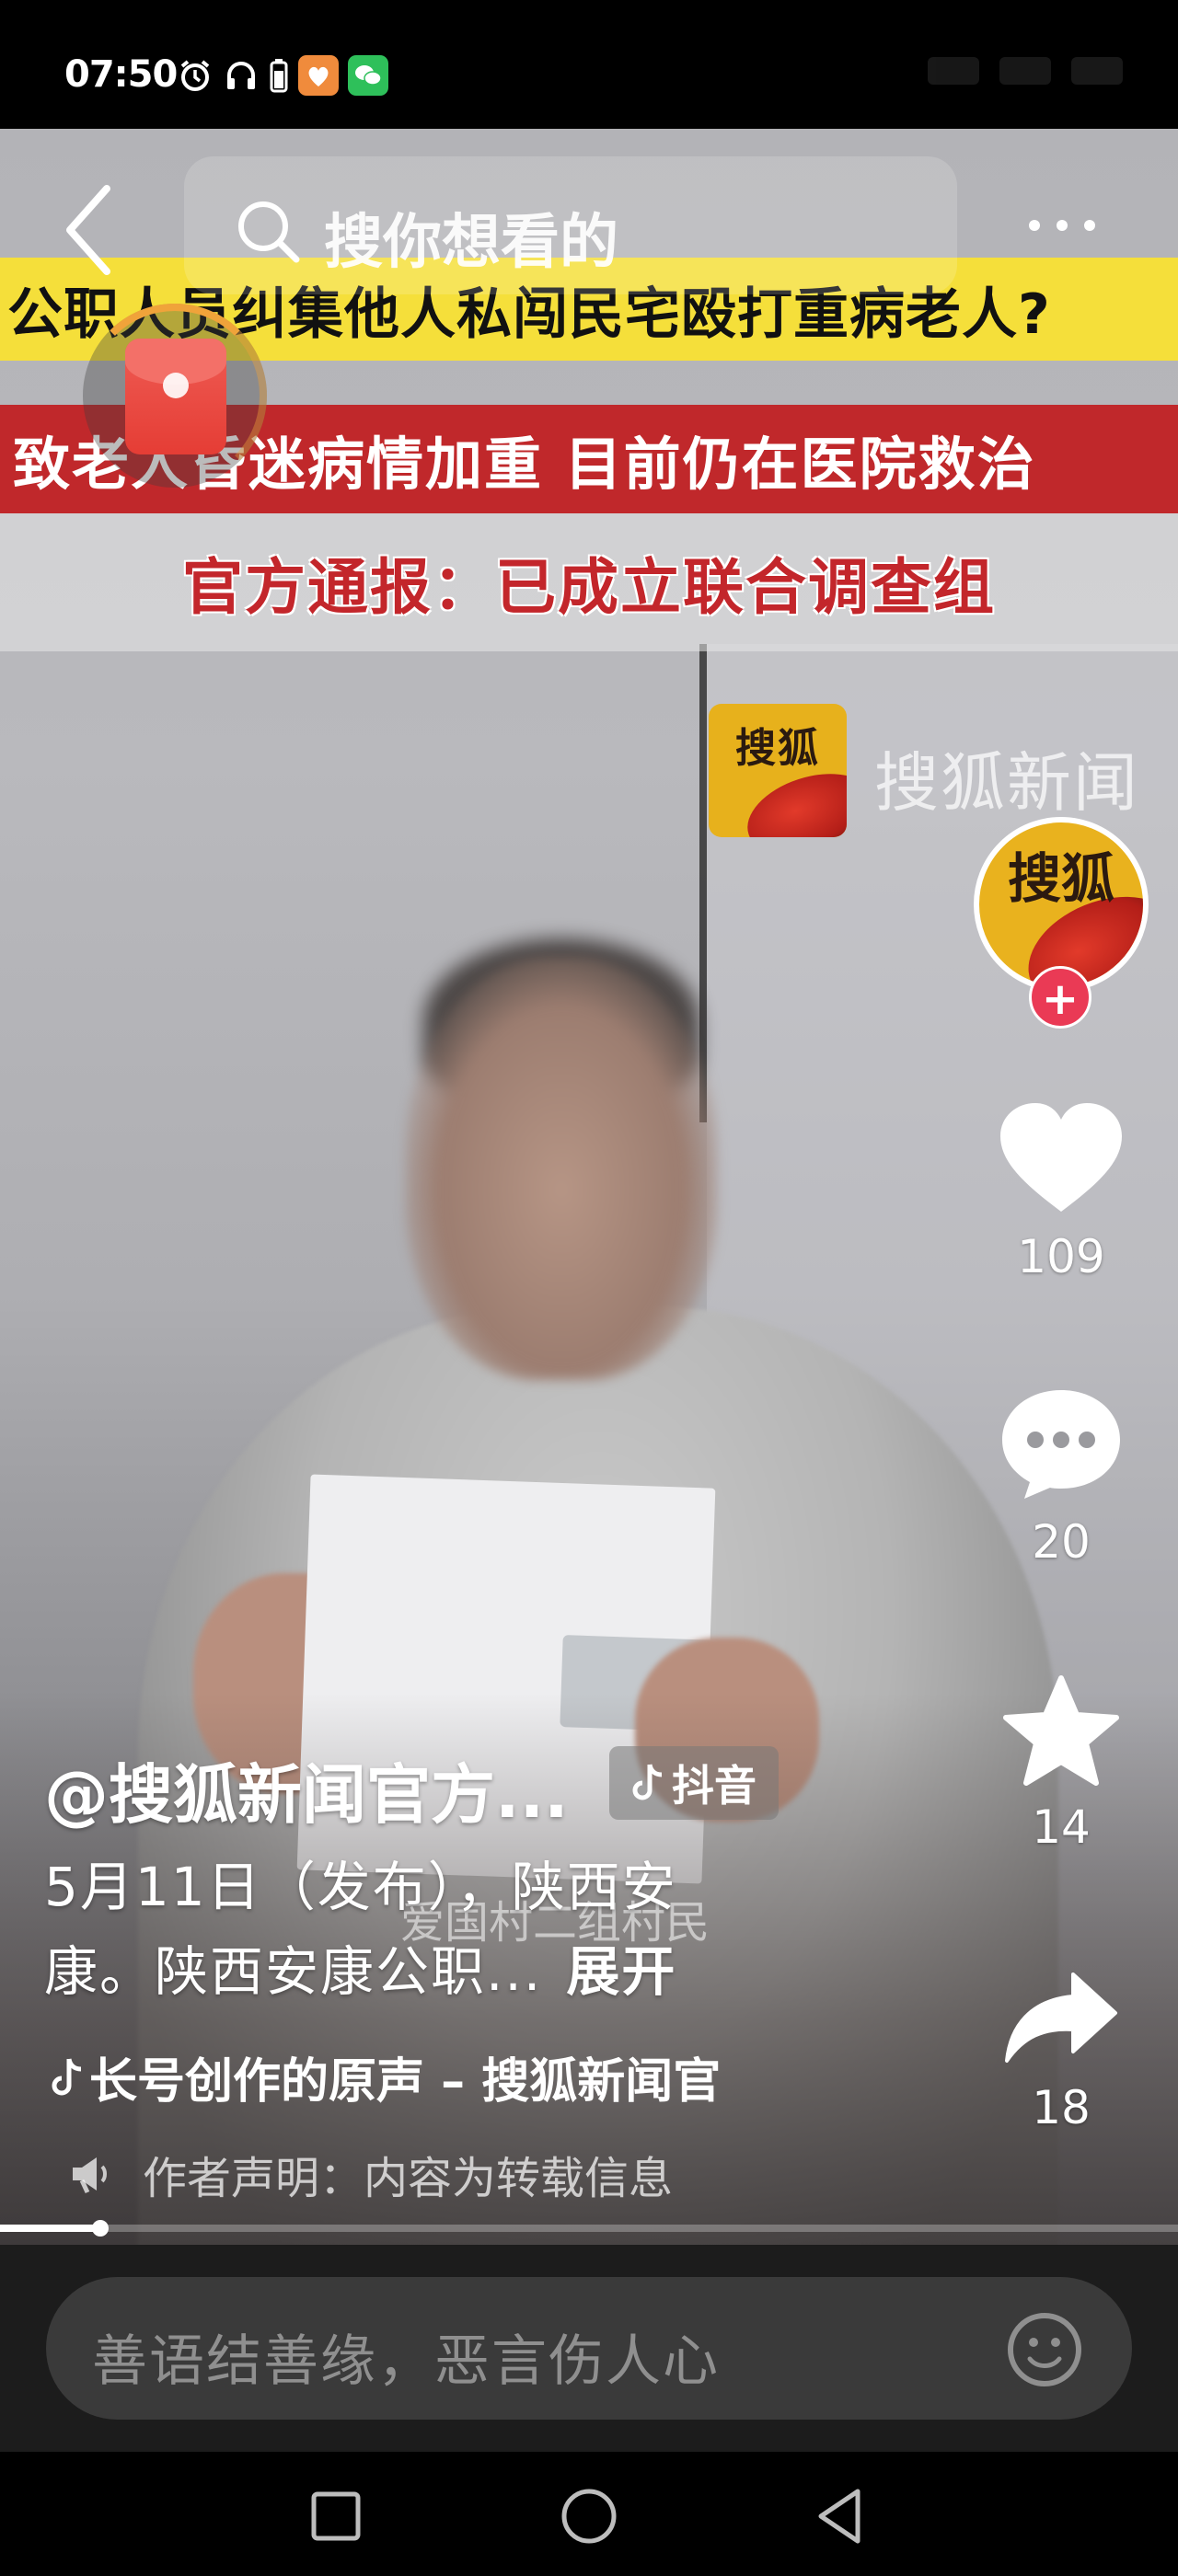 This screenshot has width=1178, height=2576. Describe the element at coordinates (279, 75) in the screenshot. I see `battery-icon` at that location.